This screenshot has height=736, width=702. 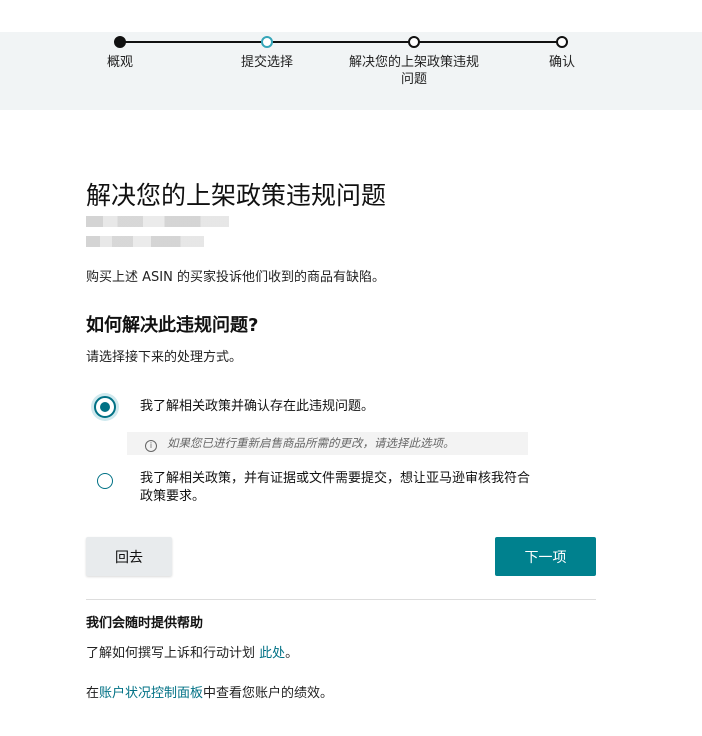 I want to click on divider, so click(x=341, y=599).